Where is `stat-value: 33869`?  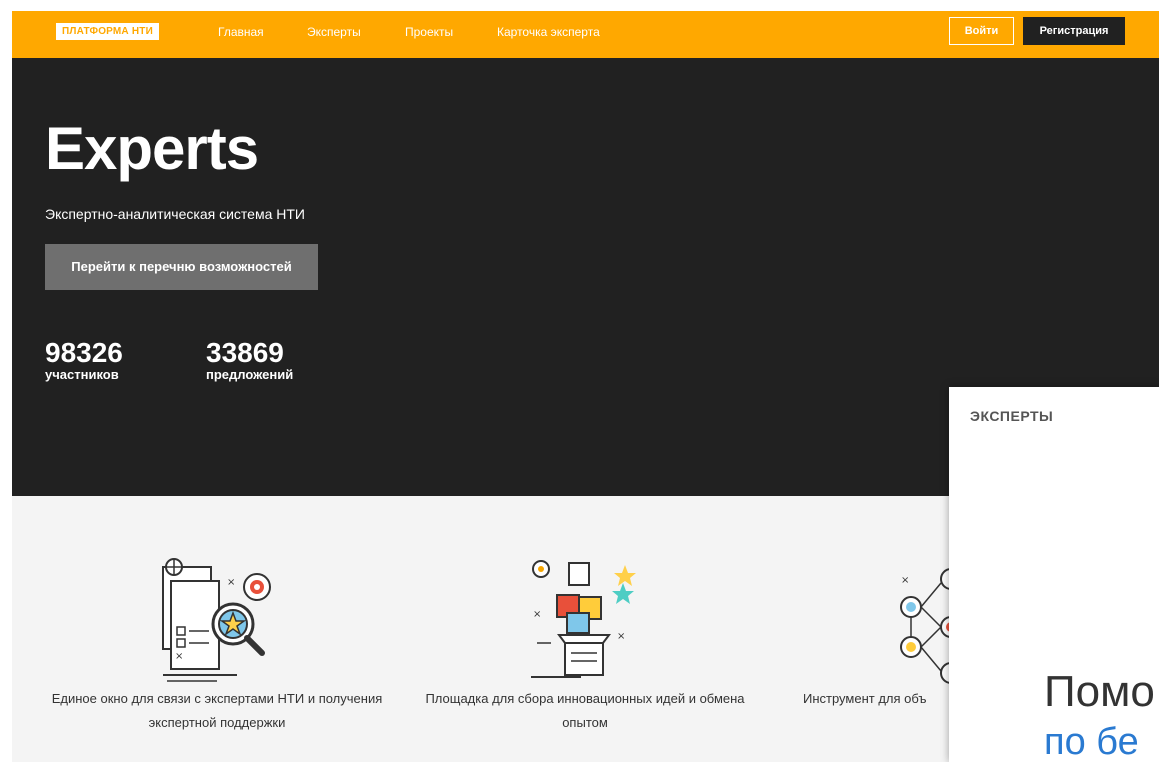 stat-value: 33869 is located at coordinates (245, 352).